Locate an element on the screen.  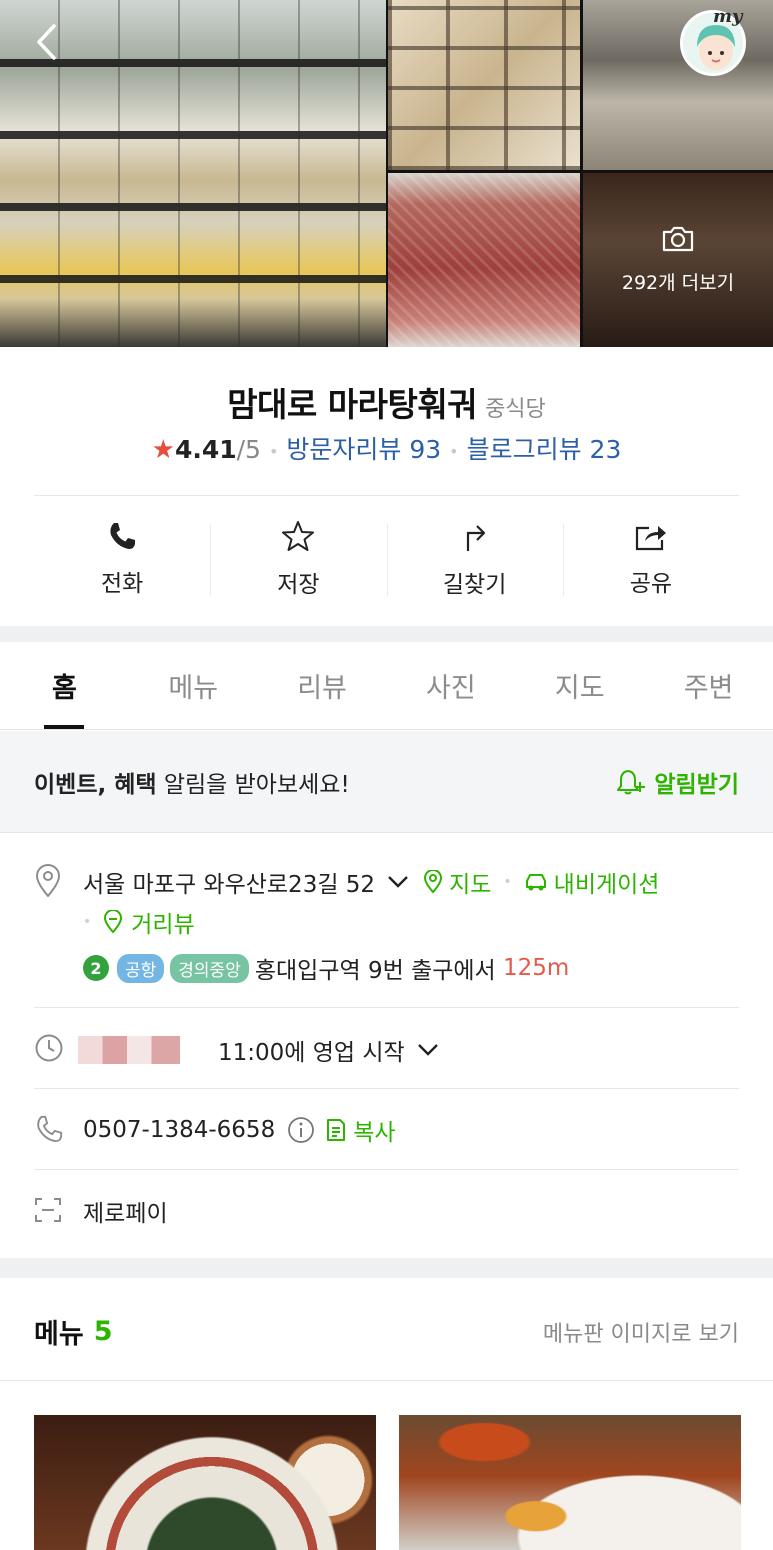
subway-info: 2 공항 경의중앙 홍대입구역 9번 출구에서 125m is located at coordinates (326, 968).